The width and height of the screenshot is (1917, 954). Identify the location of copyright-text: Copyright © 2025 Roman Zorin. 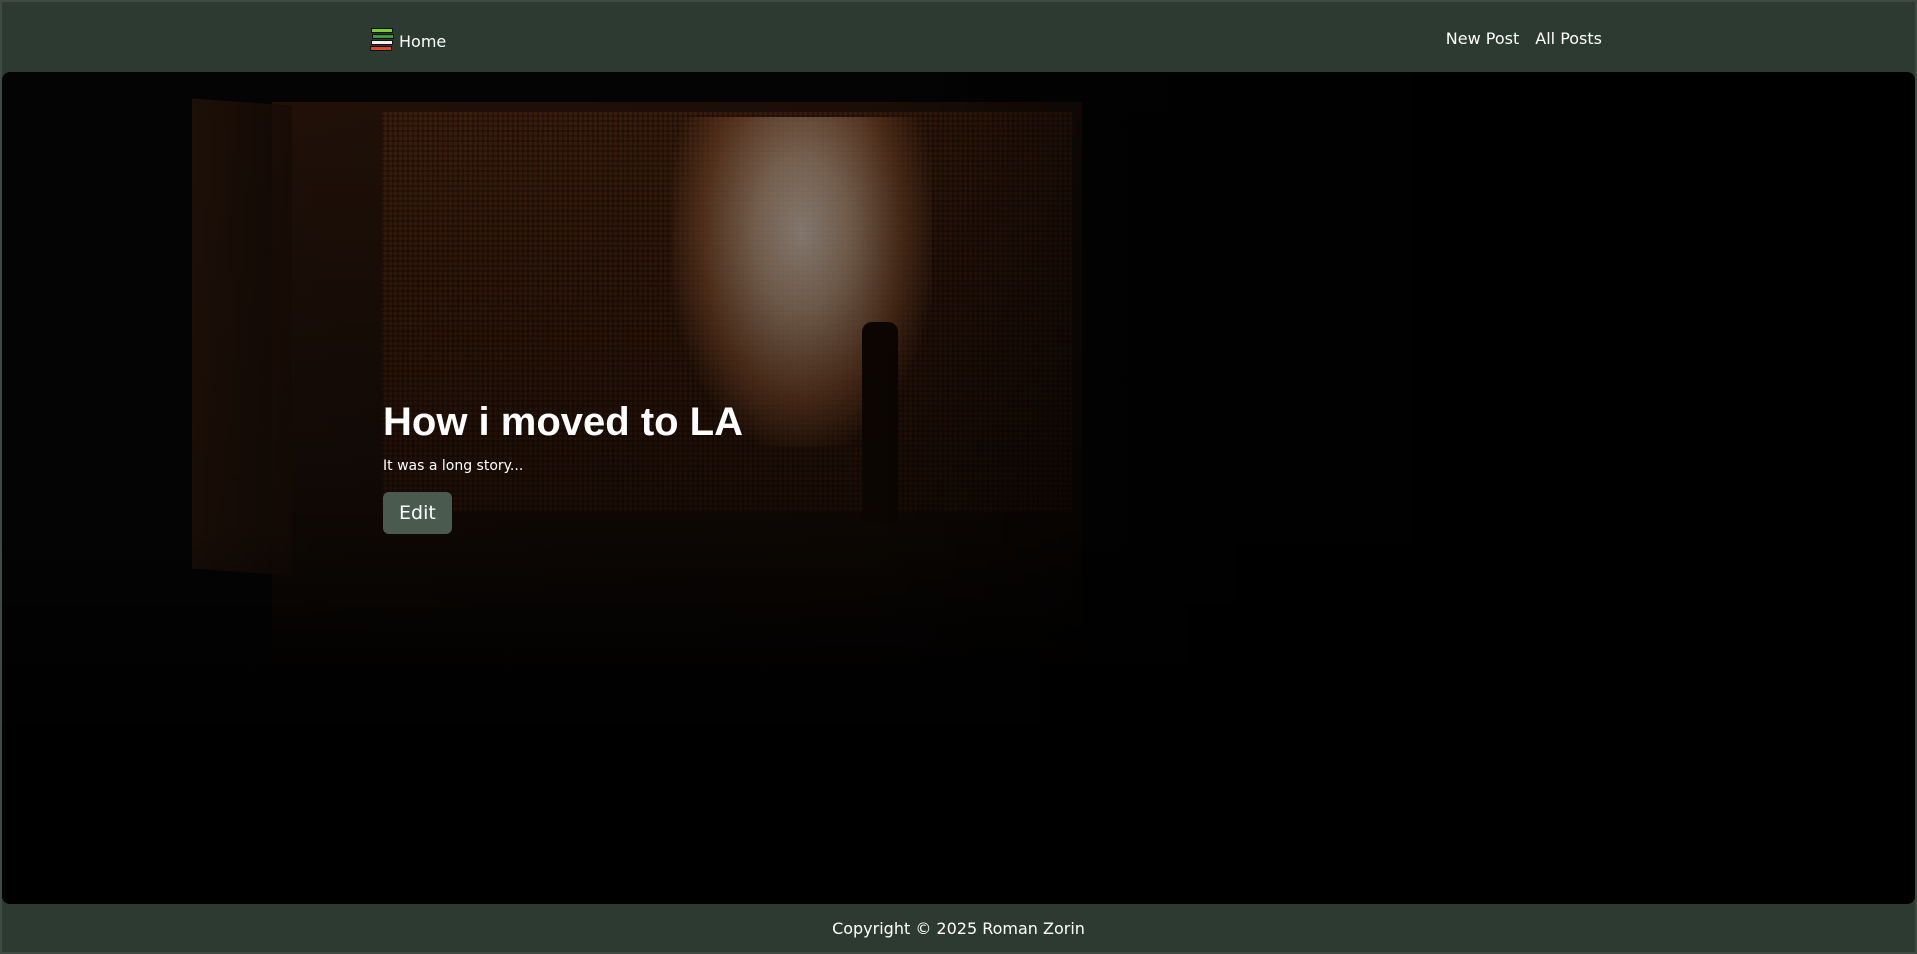
(958, 928).